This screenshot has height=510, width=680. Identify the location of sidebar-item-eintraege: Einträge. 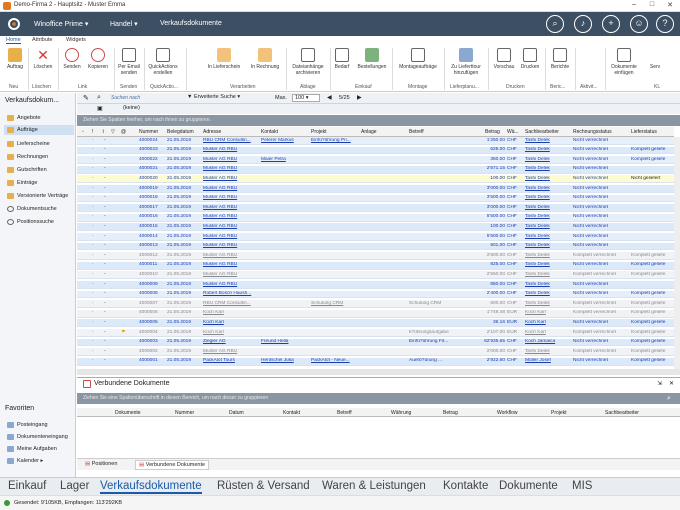
(39, 183).